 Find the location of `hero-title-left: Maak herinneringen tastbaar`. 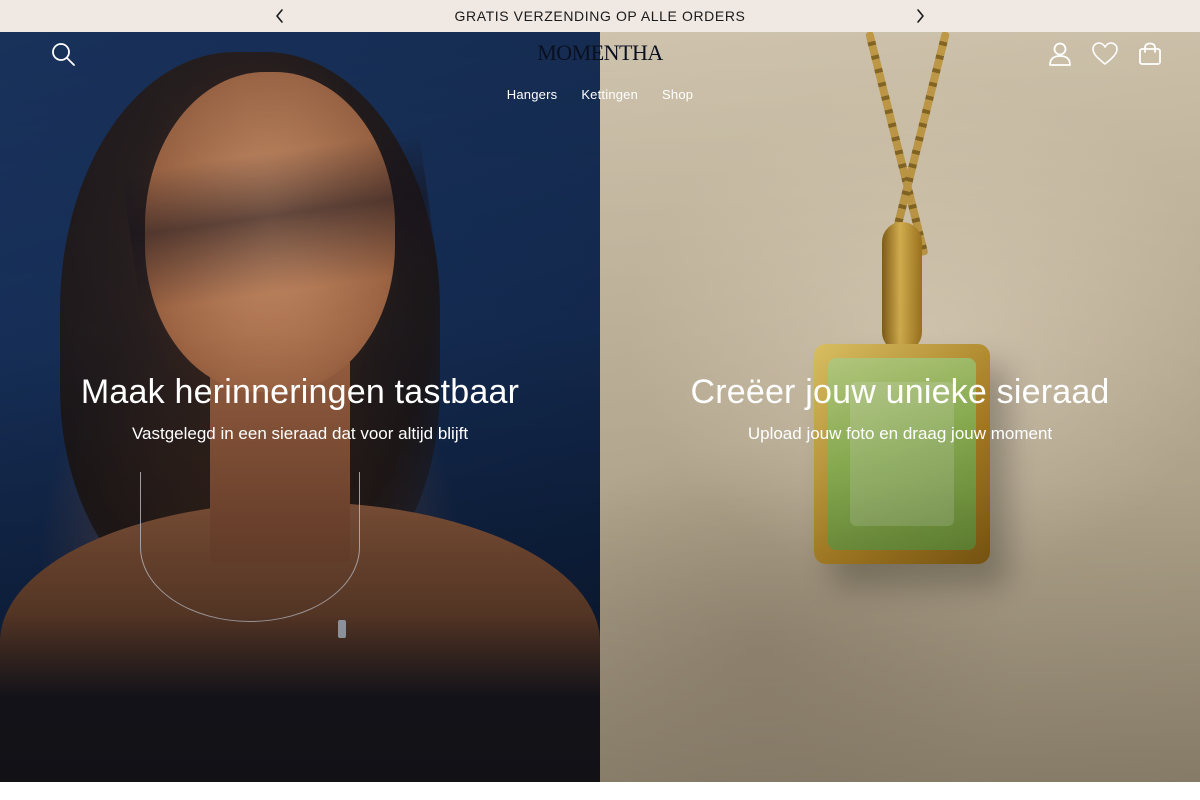

hero-title-left: Maak herinneringen tastbaar is located at coordinates (300, 392).